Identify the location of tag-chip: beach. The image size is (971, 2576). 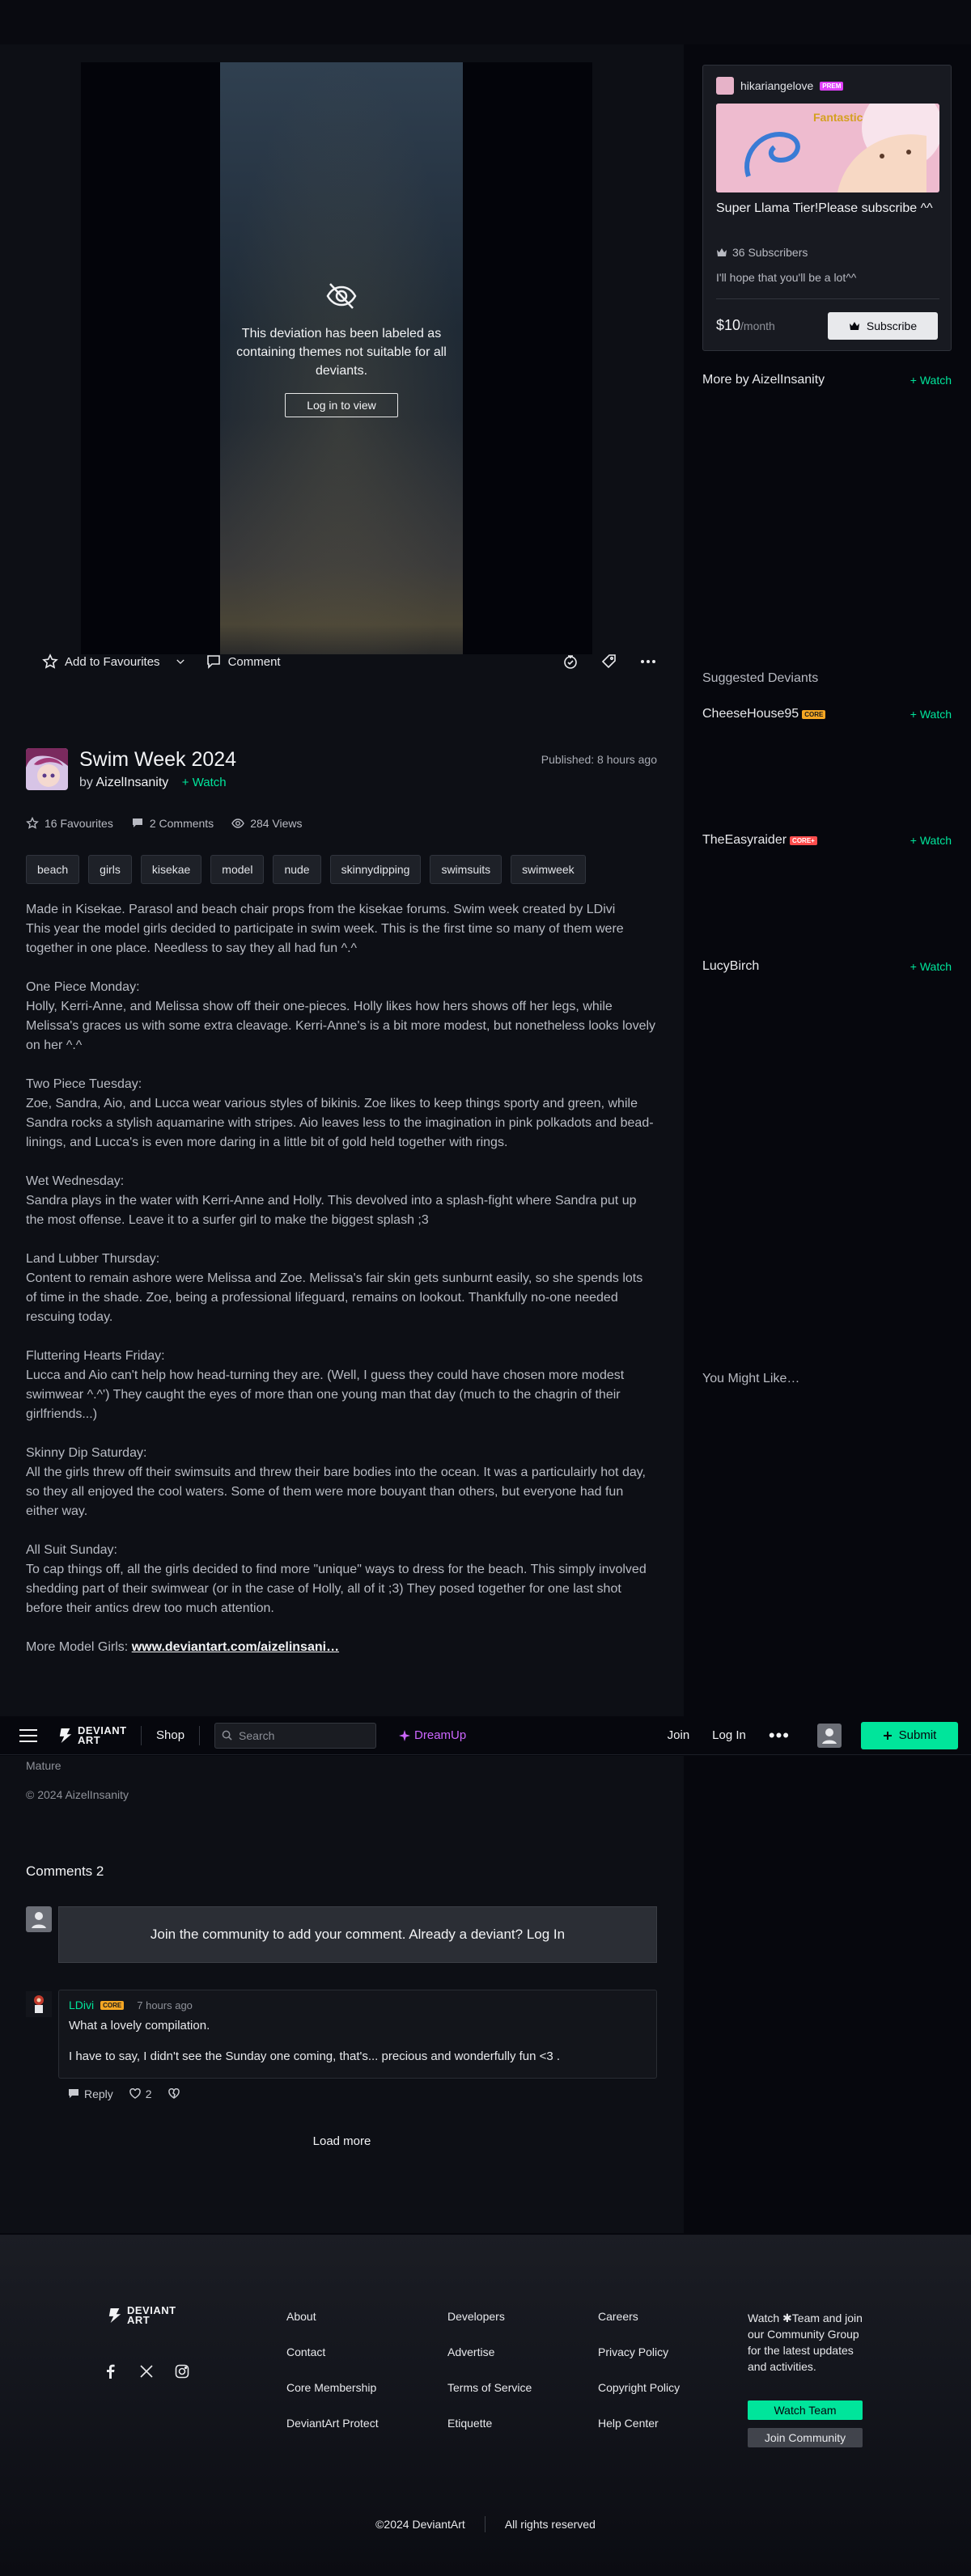
(53, 870).